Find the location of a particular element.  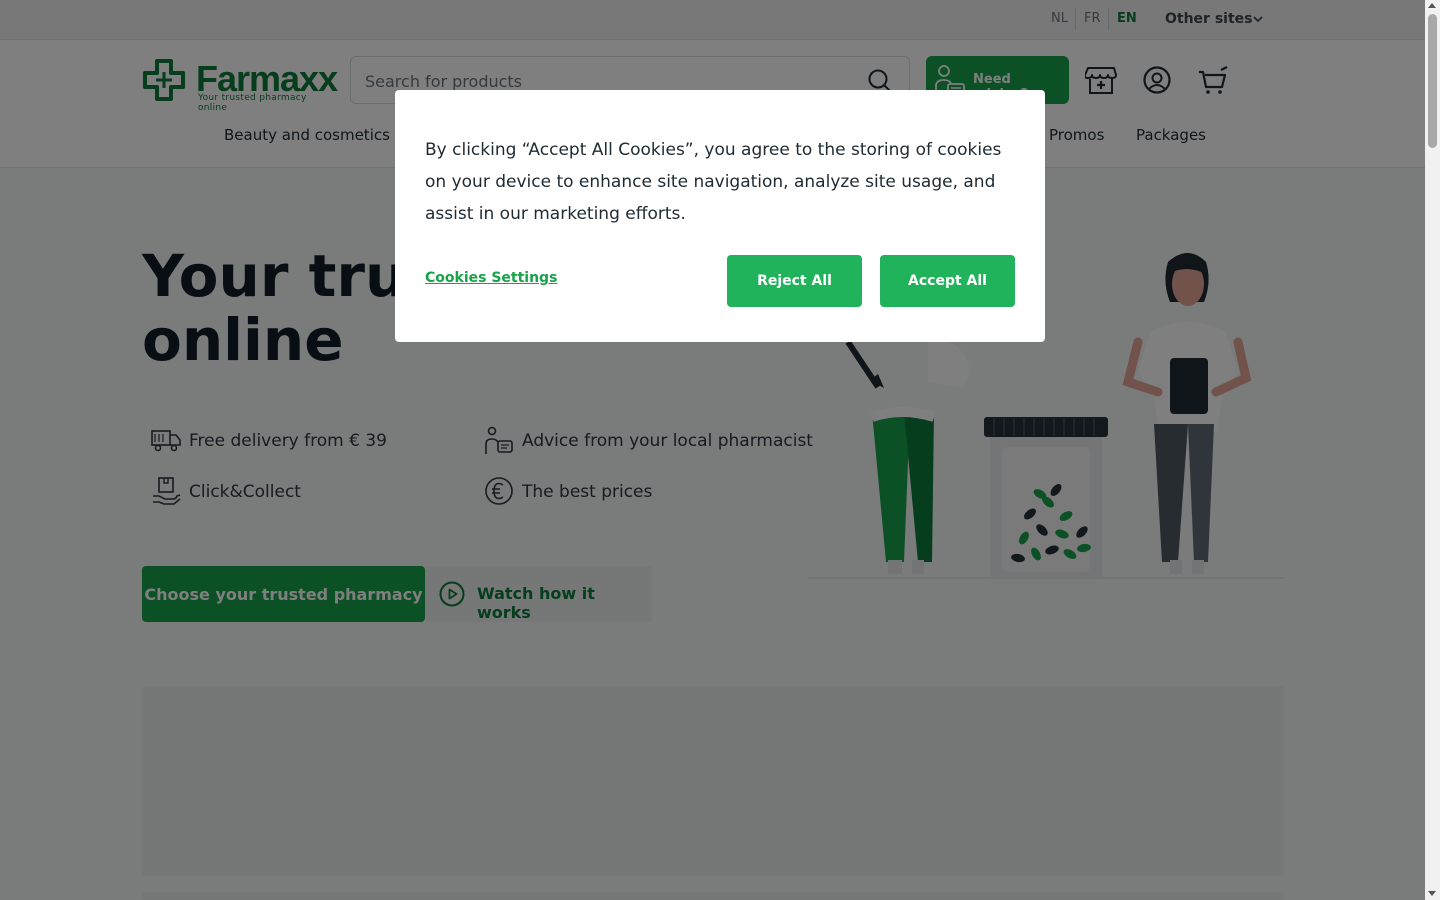

reject-all-button: Reject All is located at coordinates (794, 281).